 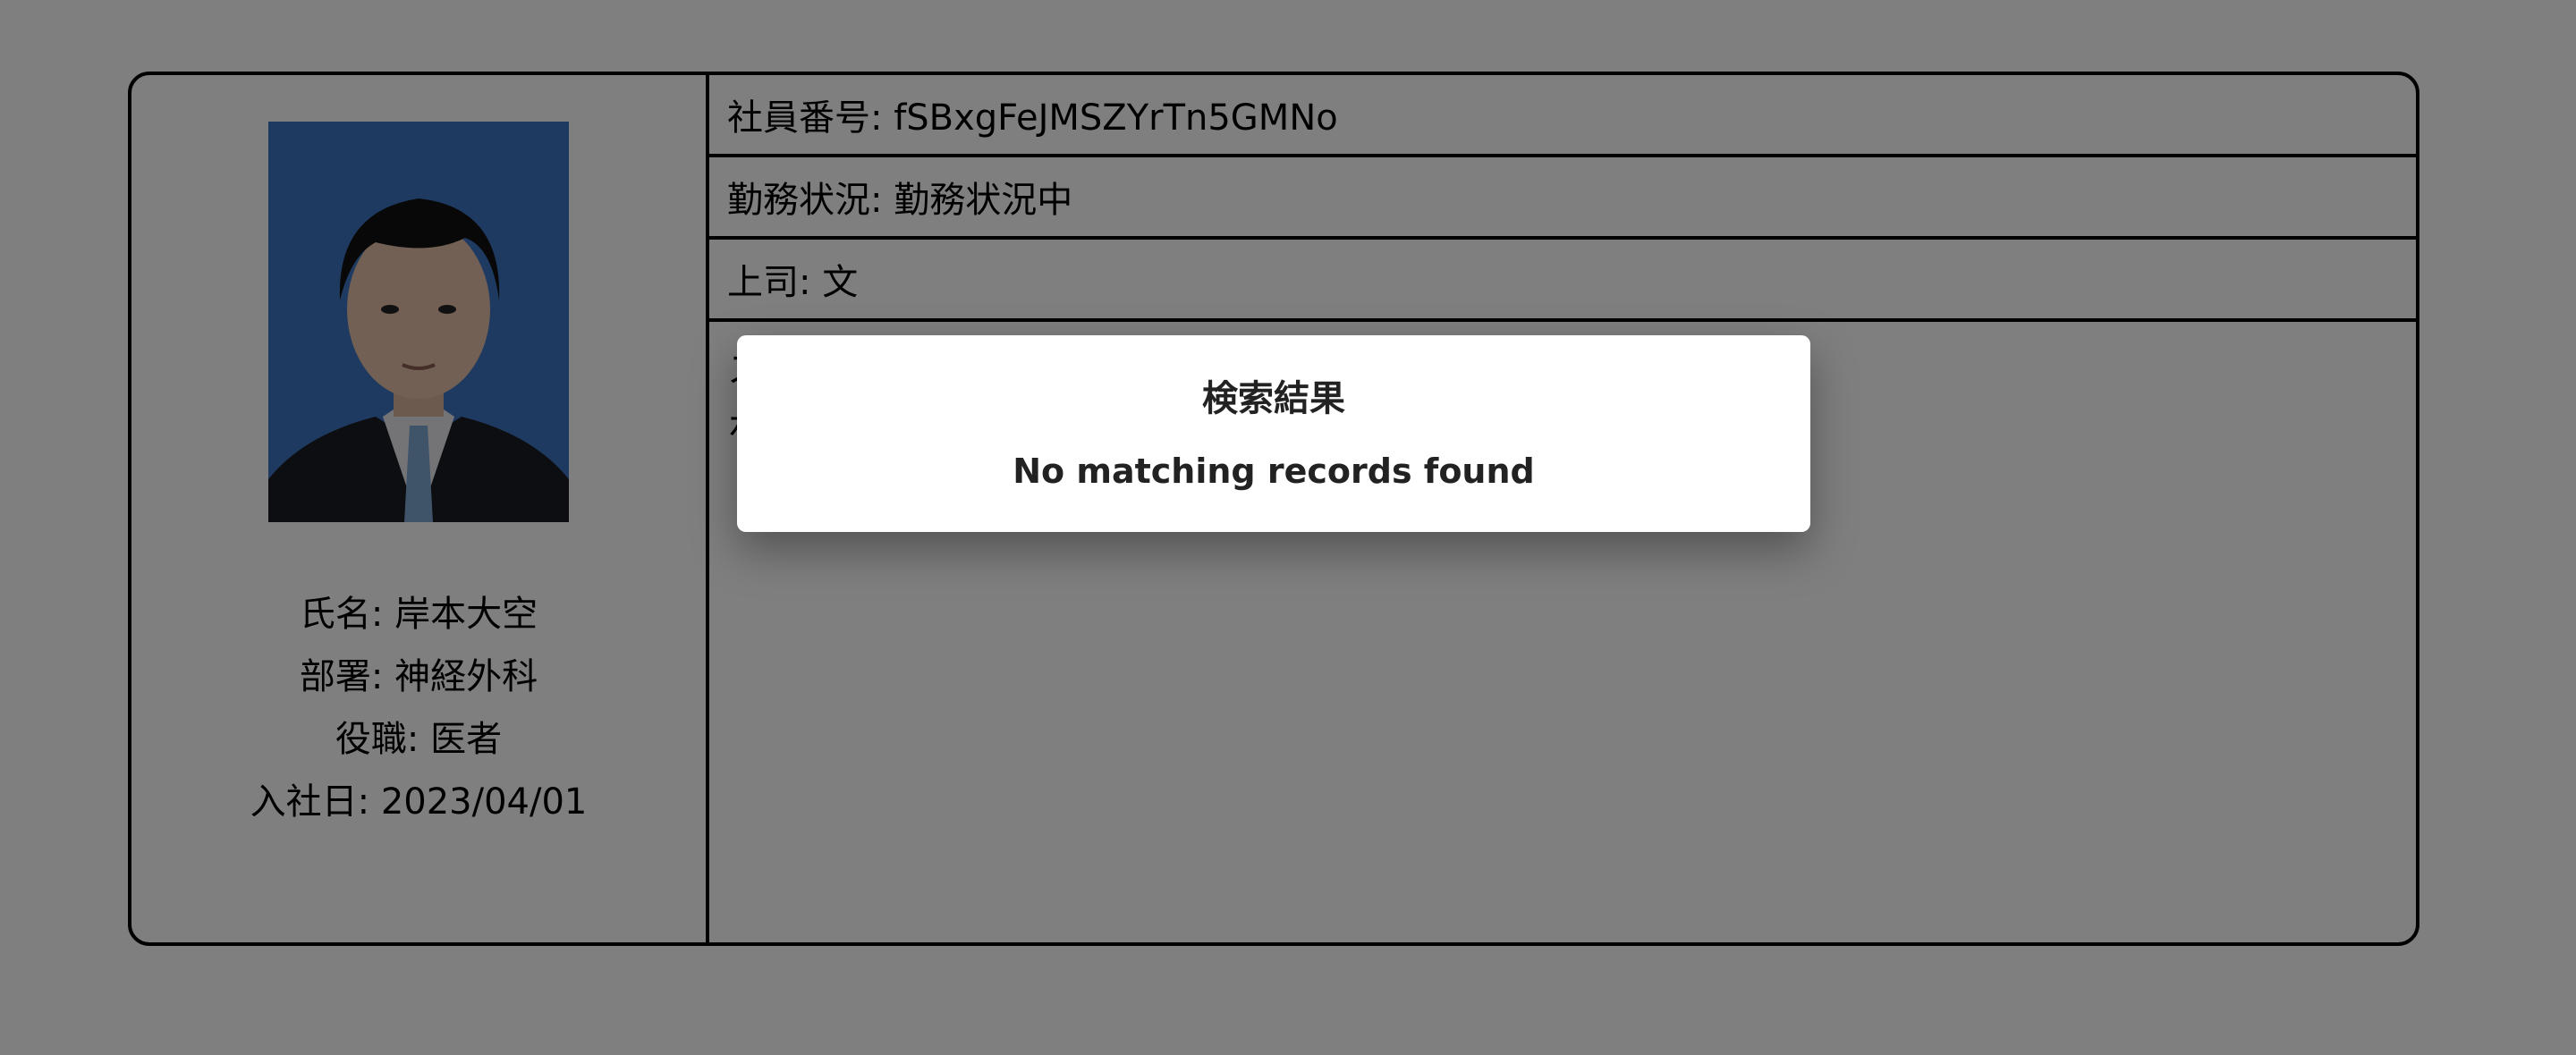 What do you see at coordinates (1274, 471) in the screenshot?
I see `dialog-message: No matching records found` at bounding box center [1274, 471].